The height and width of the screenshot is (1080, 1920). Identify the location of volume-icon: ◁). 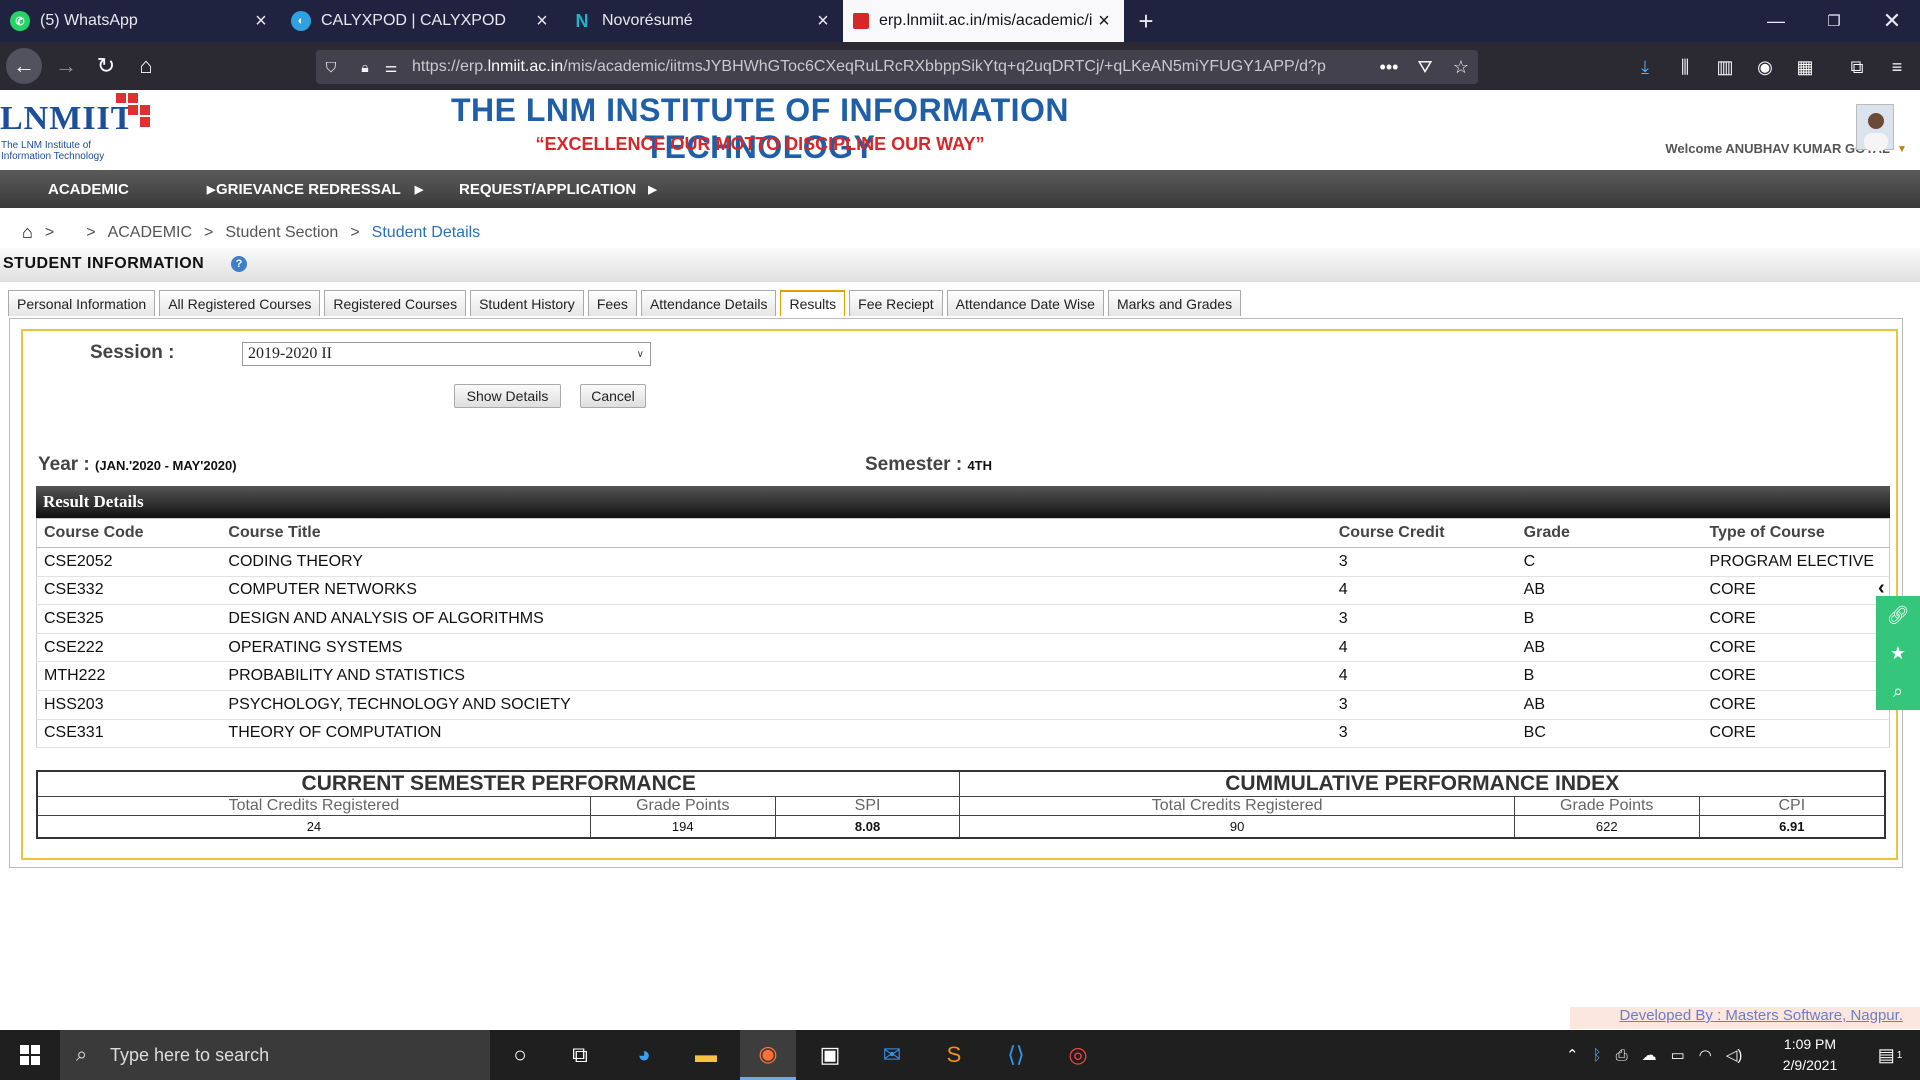
(1734, 1055).